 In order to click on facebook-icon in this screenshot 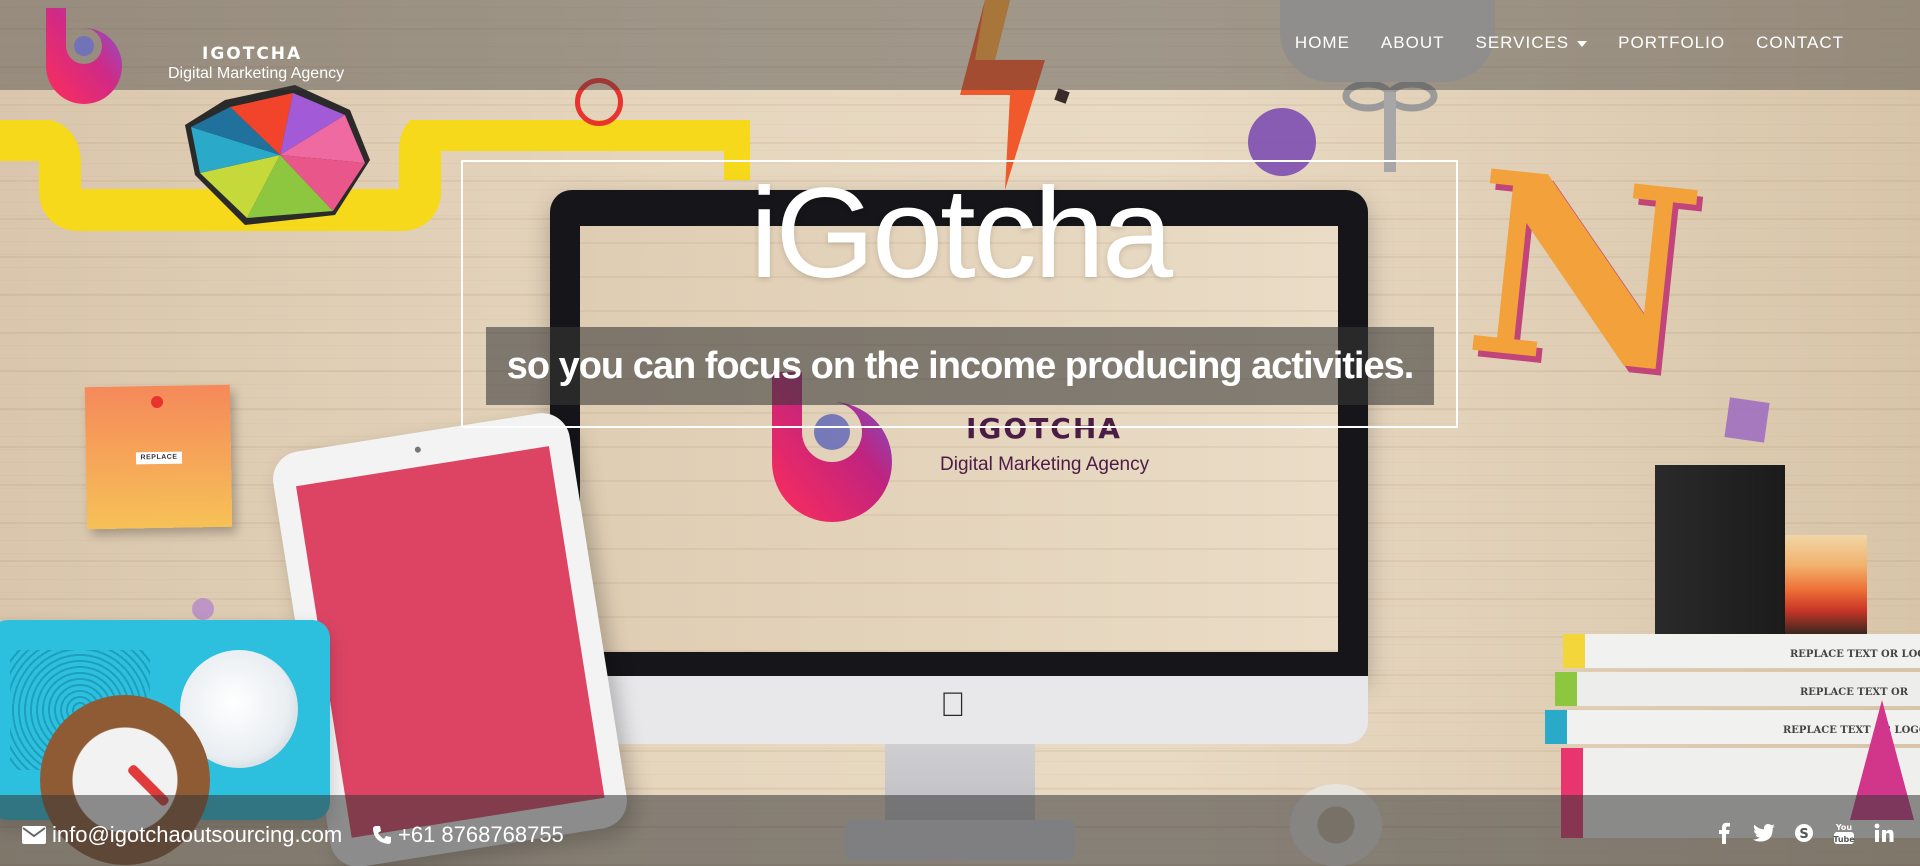, I will do `click(1724, 833)`.